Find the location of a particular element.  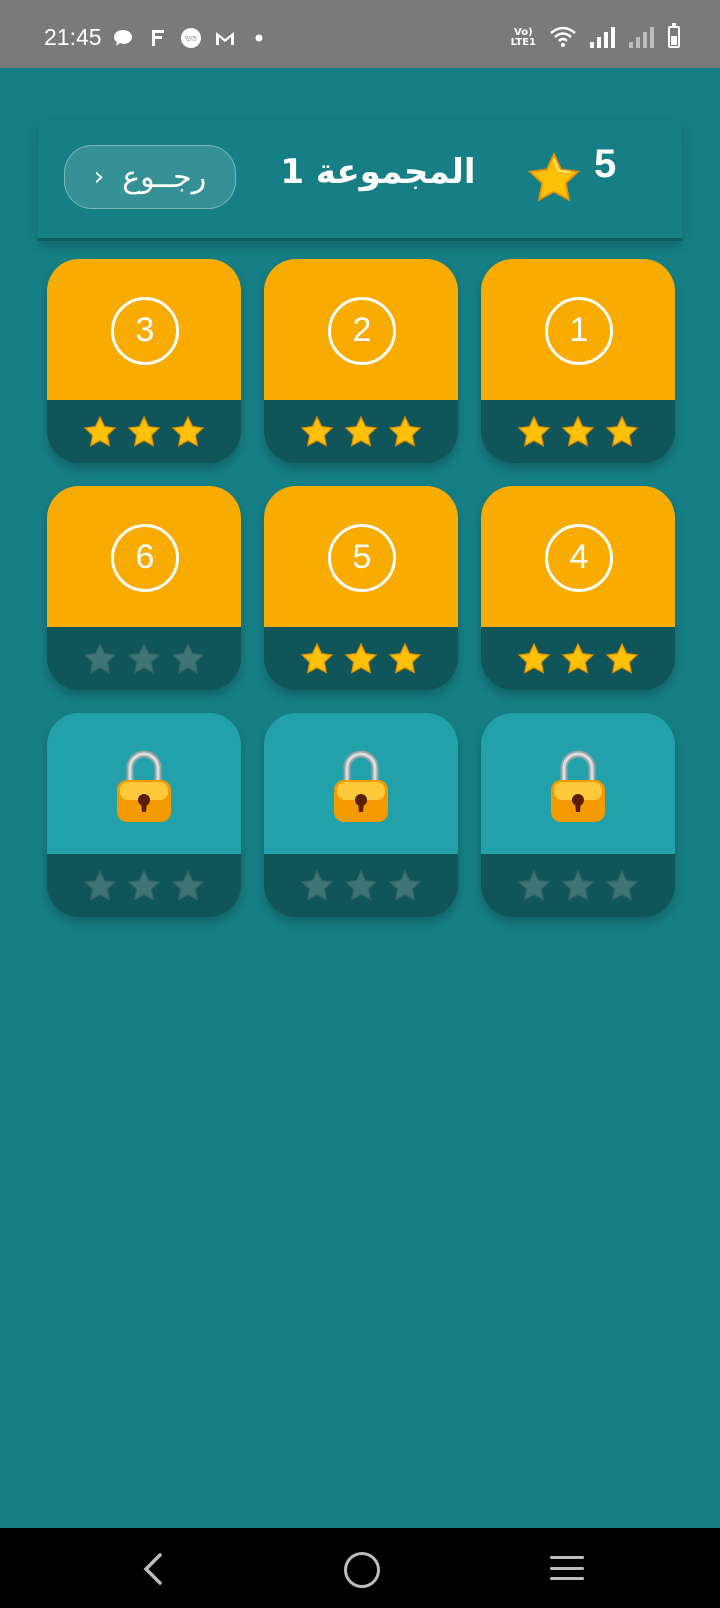

level-tile: 1 is located at coordinates (578, 361).